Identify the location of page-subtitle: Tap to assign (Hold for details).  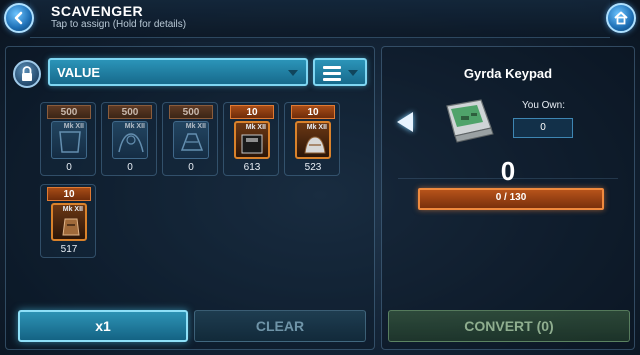
(119, 24).